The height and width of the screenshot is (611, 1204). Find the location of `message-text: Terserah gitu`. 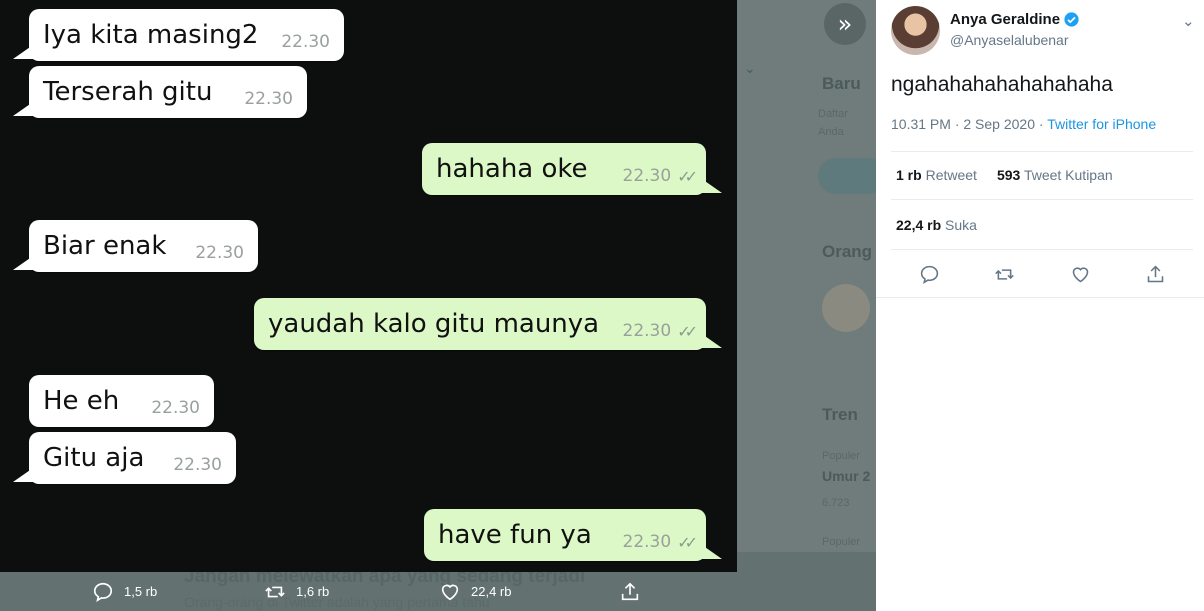

message-text: Terserah gitu is located at coordinates (128, 92).